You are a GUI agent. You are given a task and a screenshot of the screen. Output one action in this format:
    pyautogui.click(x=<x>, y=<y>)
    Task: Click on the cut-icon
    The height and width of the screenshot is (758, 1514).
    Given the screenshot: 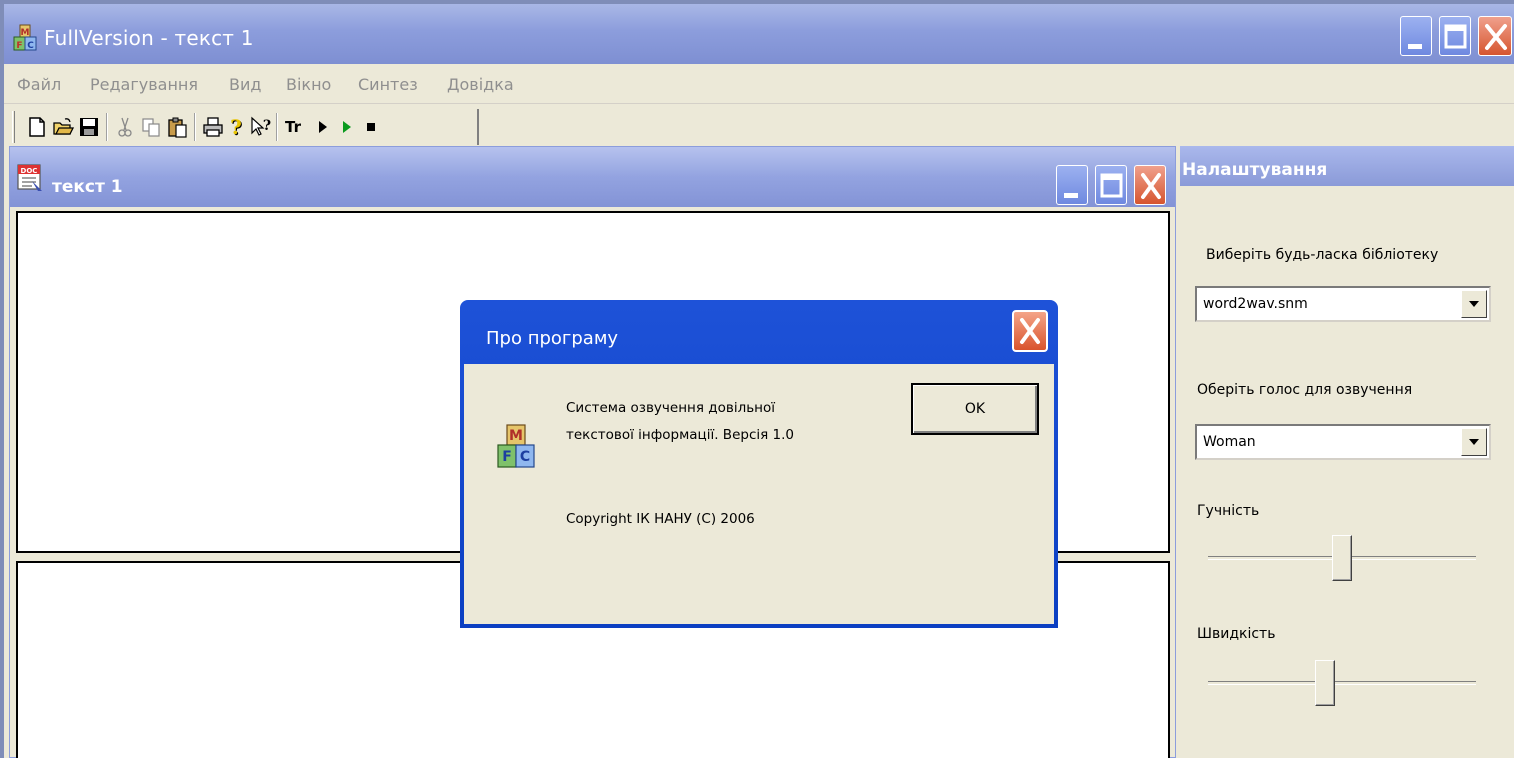 What is the action you would take?
    pyautogui.click(x=125, y=127)
    